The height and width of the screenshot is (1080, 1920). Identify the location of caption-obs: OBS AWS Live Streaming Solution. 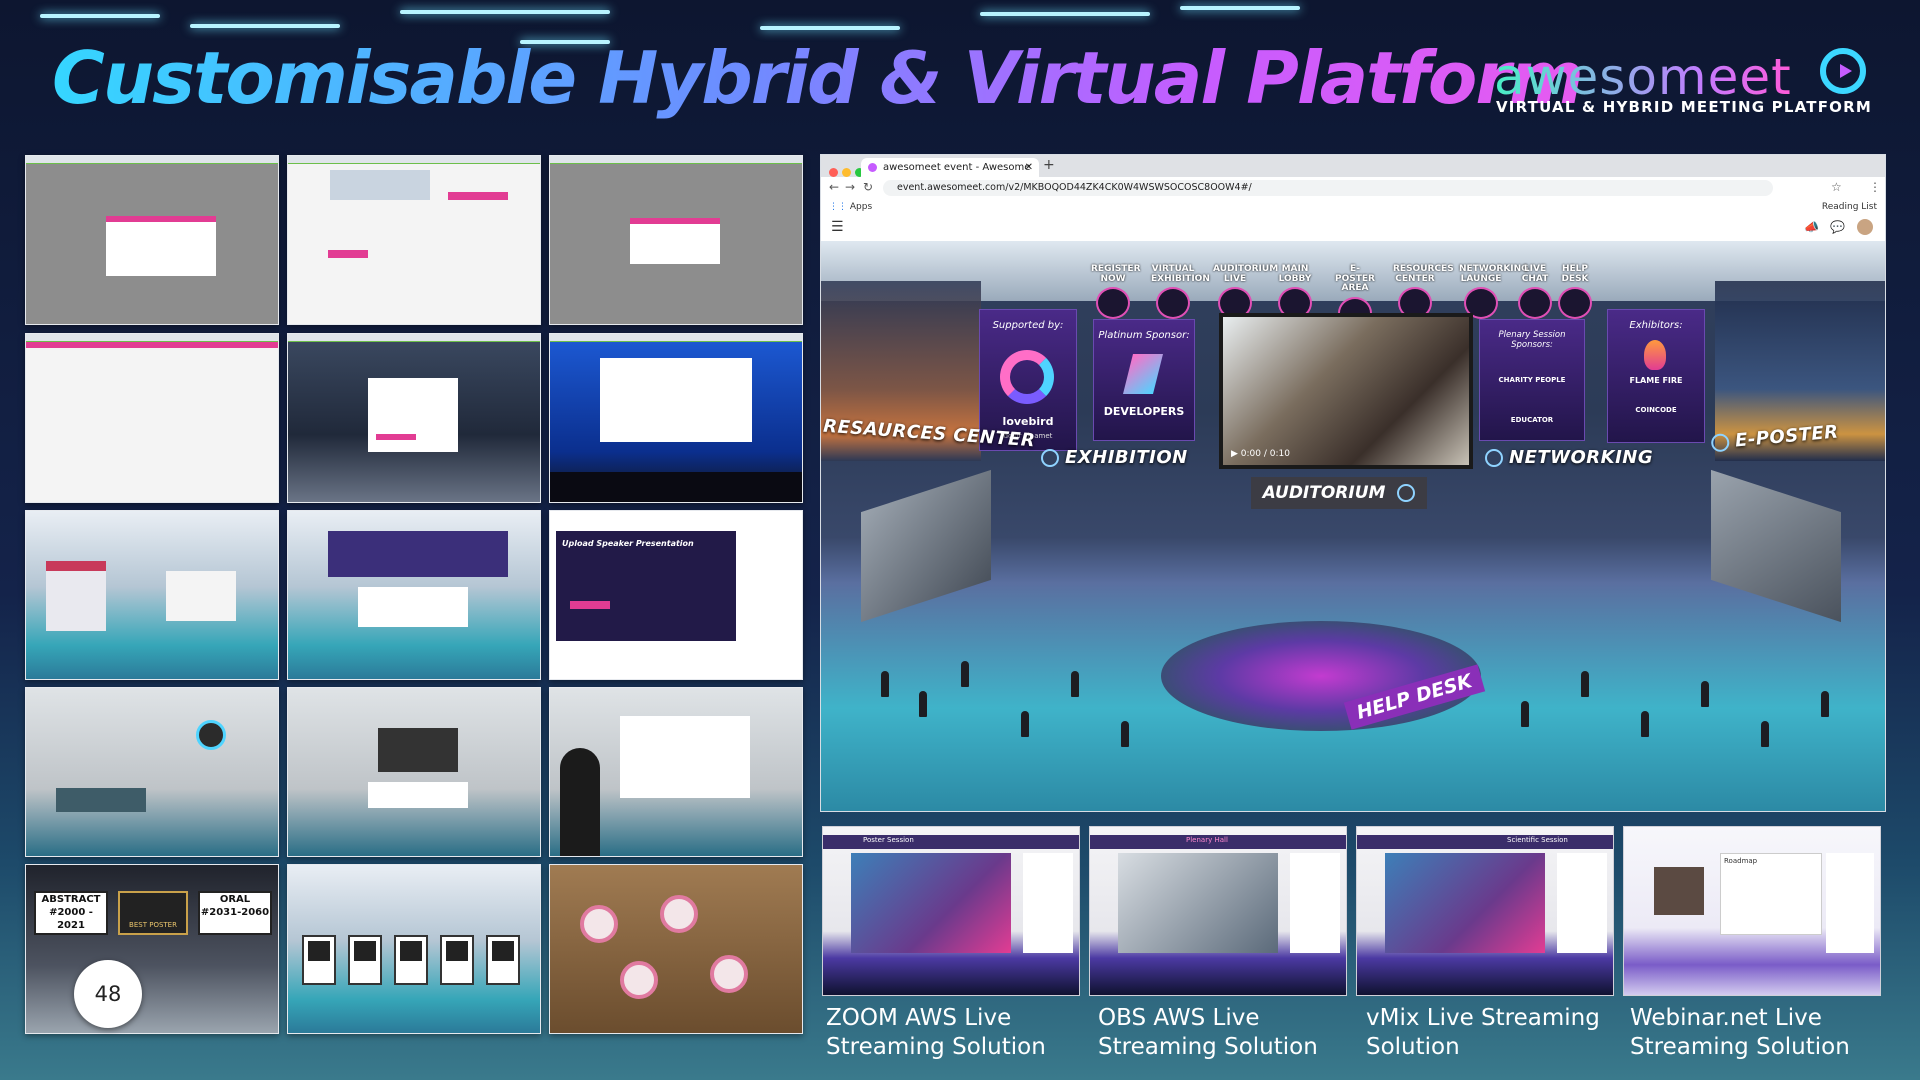
(1208, 1032).